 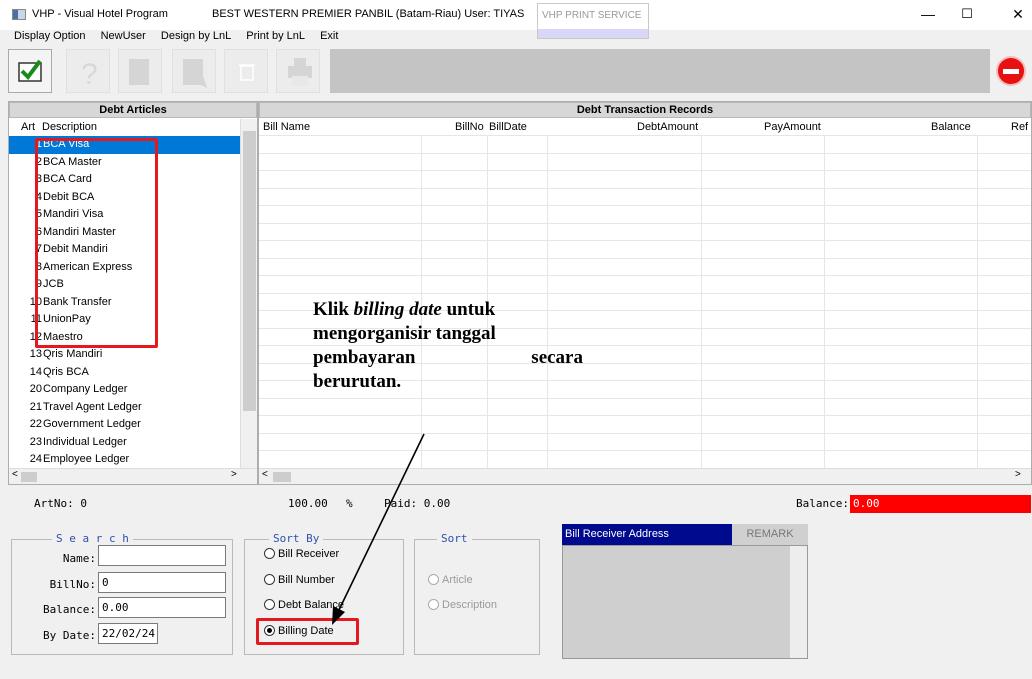 I want to click on bill-receiver-address-textarea, so click(x=685, y=602).